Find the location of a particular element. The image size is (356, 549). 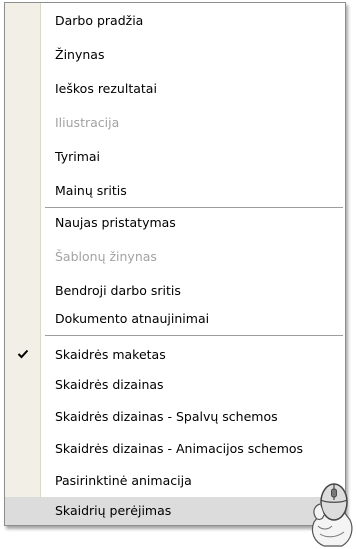

menu-item-label: Dokumento atnaujinimai is located at coordinates (132, 318).